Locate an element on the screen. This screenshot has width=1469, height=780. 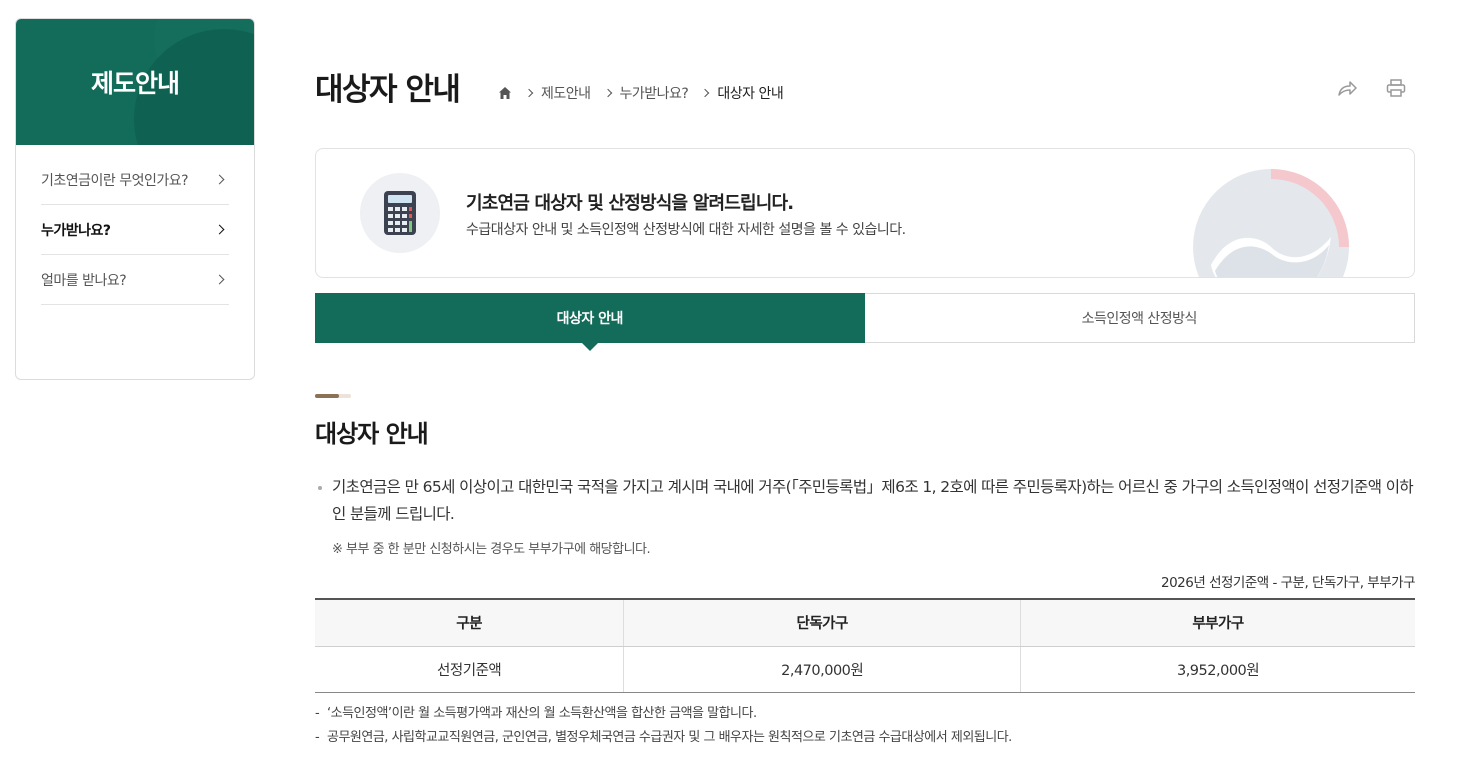
table-header-row: 구분 단독가구 부부가구 is located at coordinates (865, 622).